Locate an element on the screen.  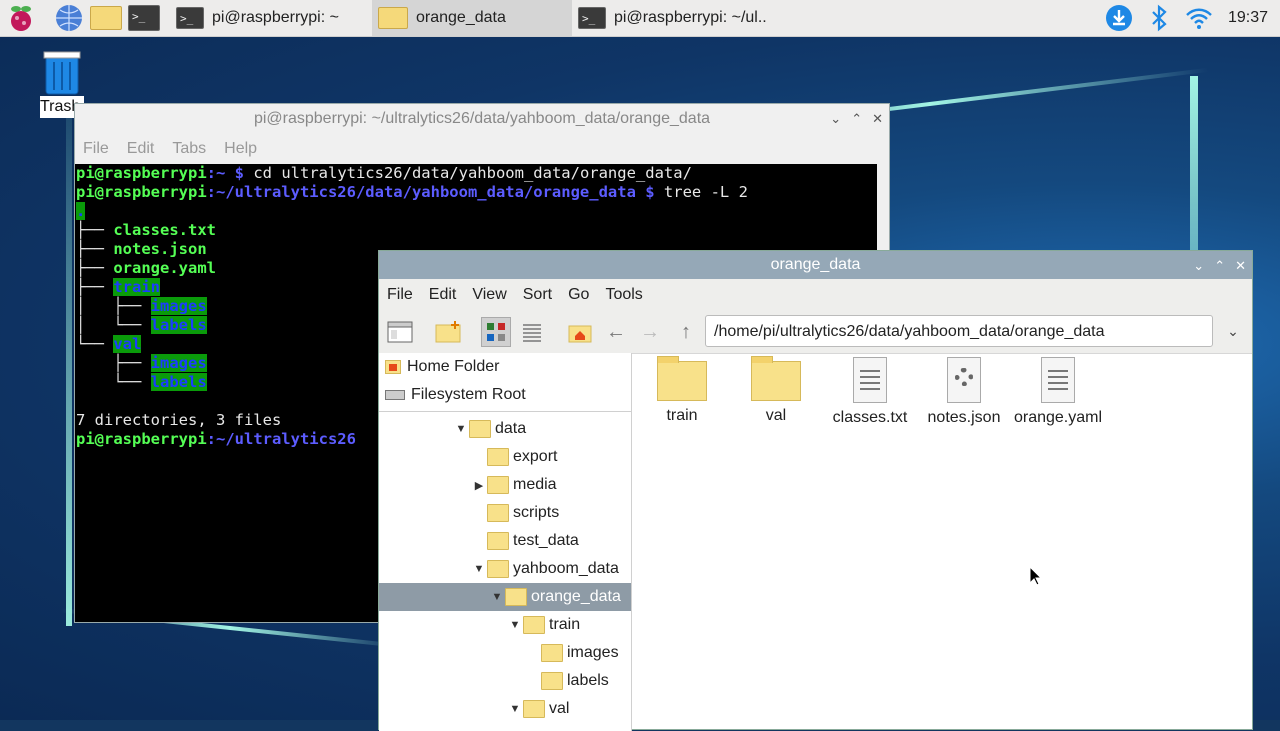
menu-help: Help is located at coordinates (240, 149).